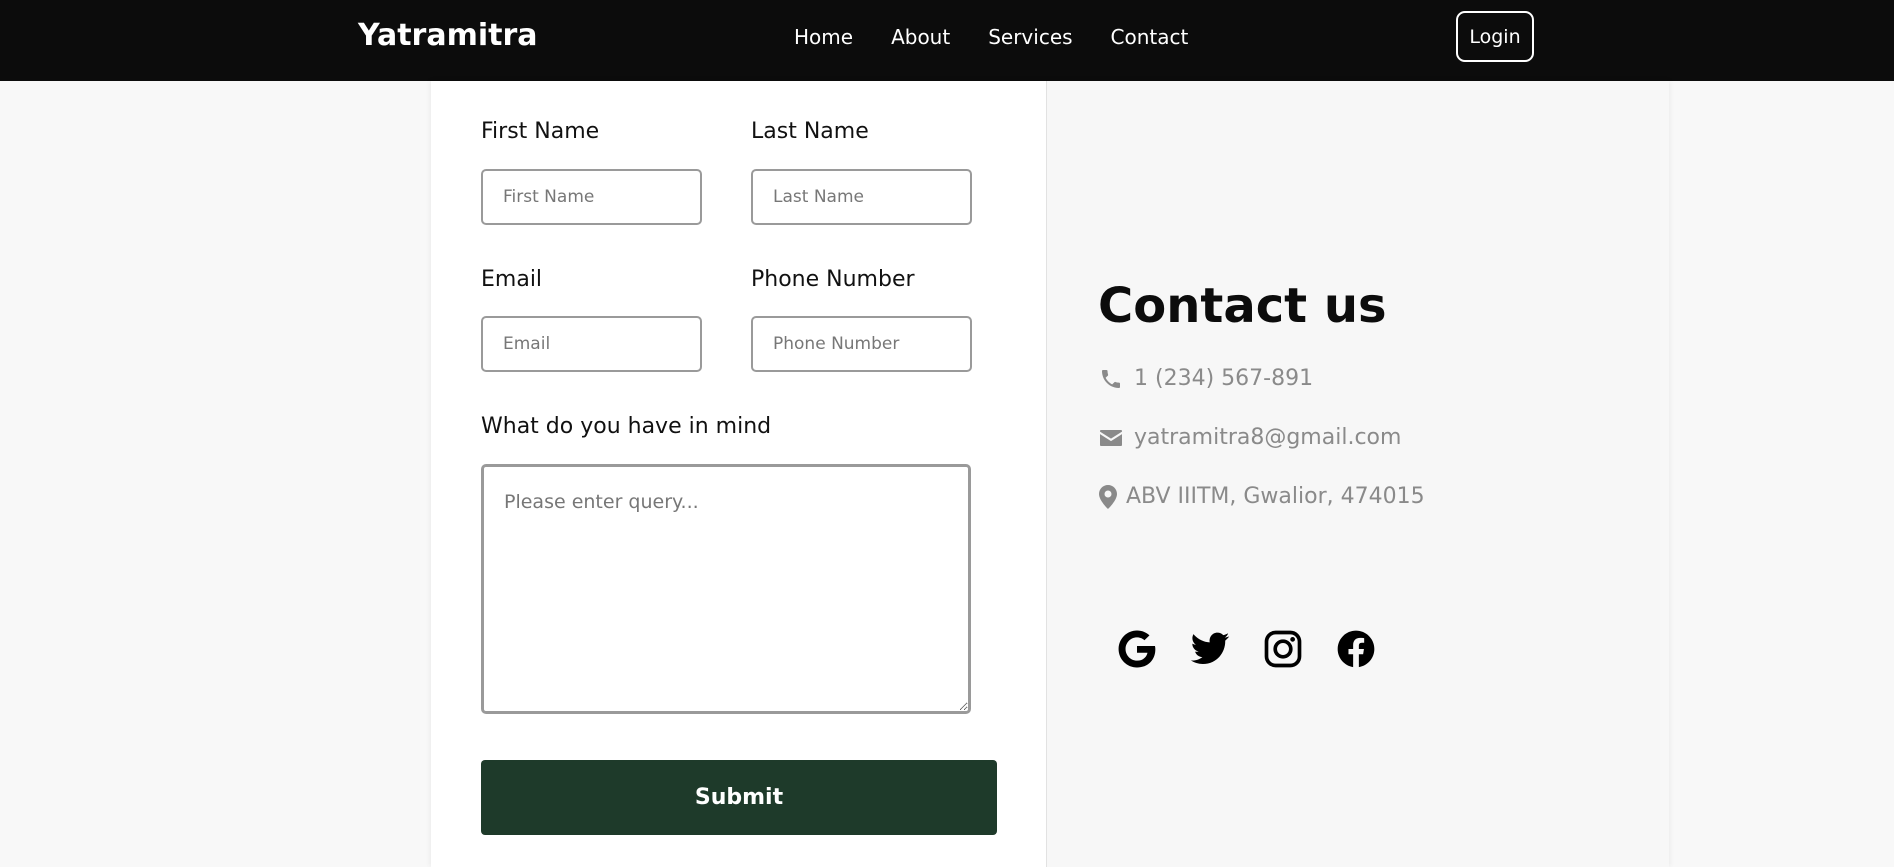 The image size is (1894, 867). Describe the element at coordinates (626, 426) in the screenshot. I see `query-label: What do you have in mind` at that location.